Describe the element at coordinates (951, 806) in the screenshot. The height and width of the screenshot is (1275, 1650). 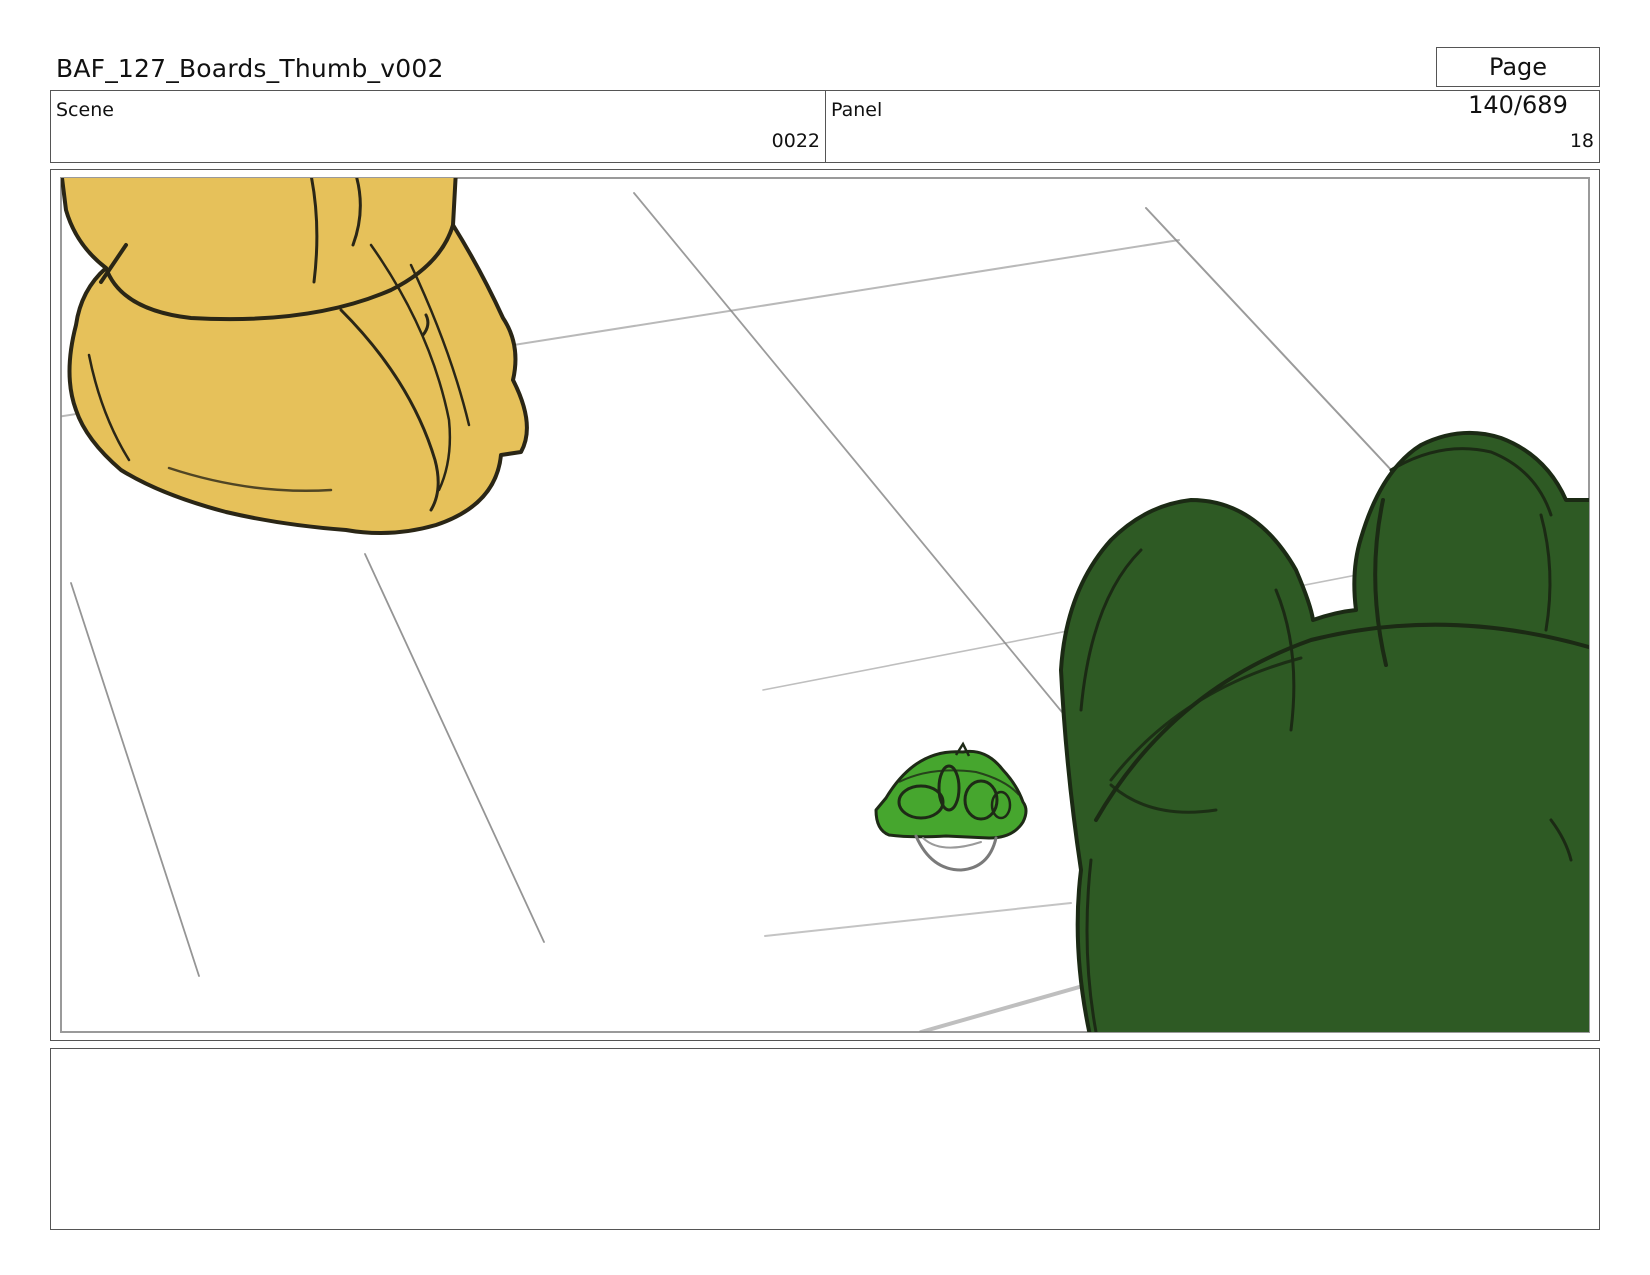
I see `small-green-character` at that location.